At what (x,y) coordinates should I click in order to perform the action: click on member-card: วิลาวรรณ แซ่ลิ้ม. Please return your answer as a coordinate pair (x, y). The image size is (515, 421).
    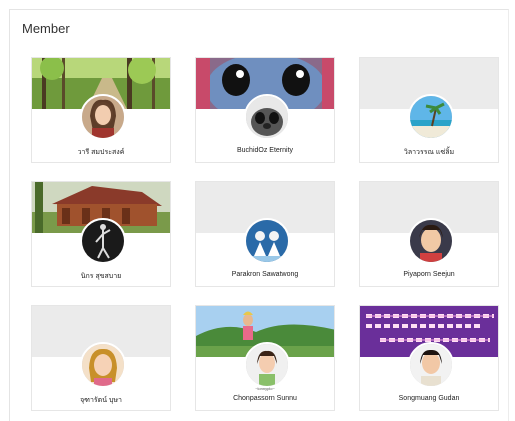
    Looking at the image, I should click on (429, 110).